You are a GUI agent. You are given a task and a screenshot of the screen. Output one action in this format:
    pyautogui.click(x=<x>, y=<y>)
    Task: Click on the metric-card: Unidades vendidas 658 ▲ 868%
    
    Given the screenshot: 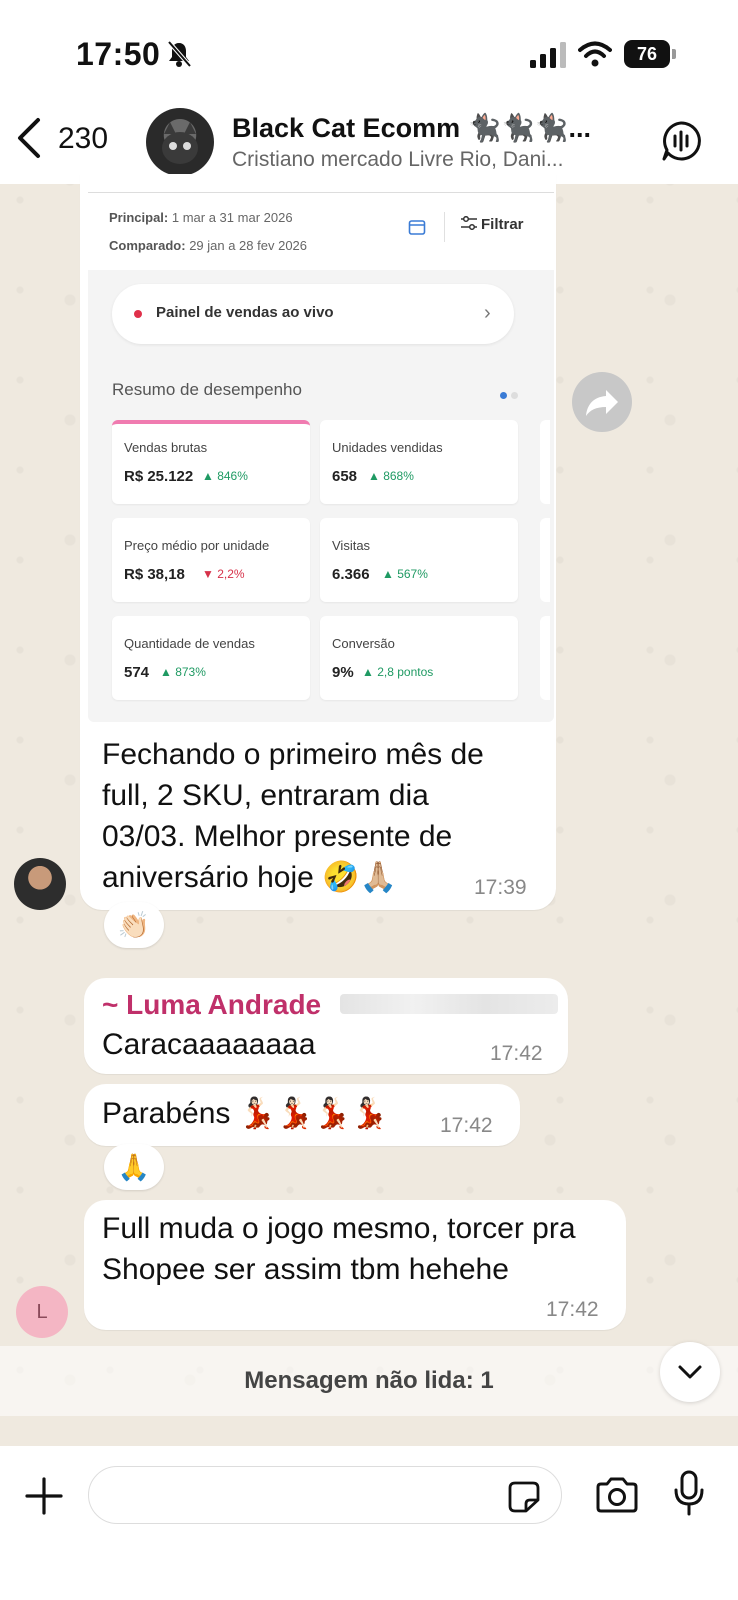 What is the action you would take?
    pyautogui.click(x=419, y=462)
    